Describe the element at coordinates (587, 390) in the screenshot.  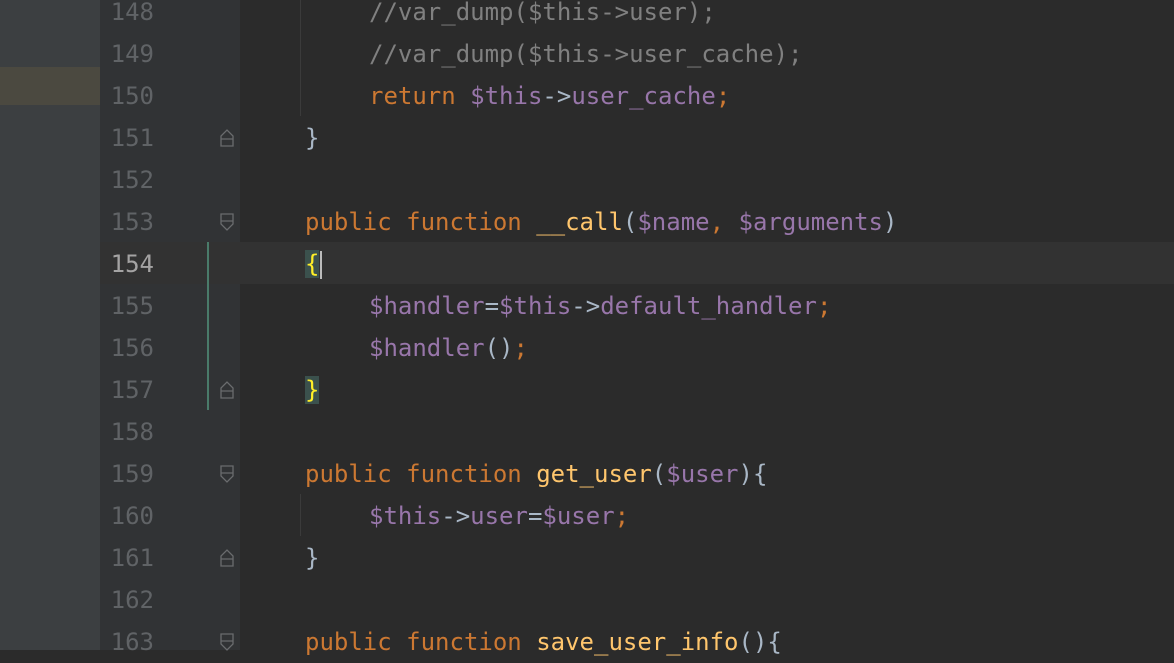
I see `code-line: 157 }` at that location.